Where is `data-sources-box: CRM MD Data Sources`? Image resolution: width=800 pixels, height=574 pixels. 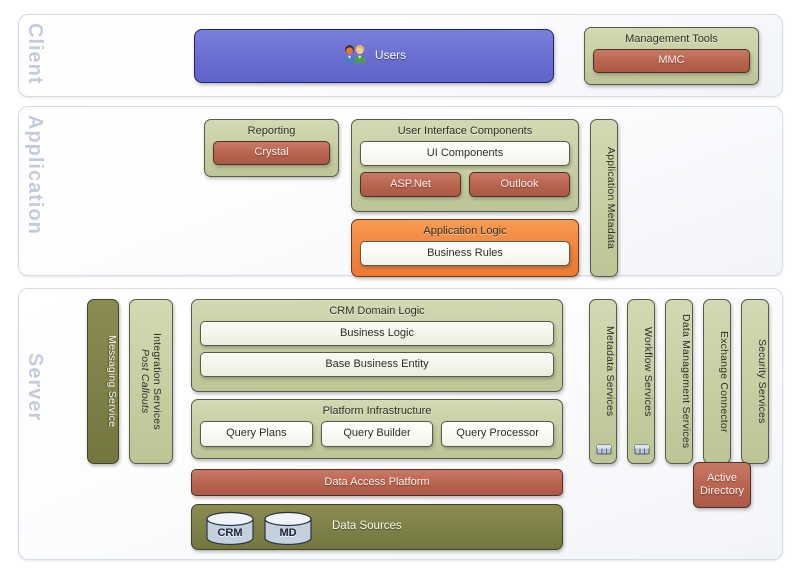
data-sources-box: CRM MD Data Sources is located at coordinates (377, 527).